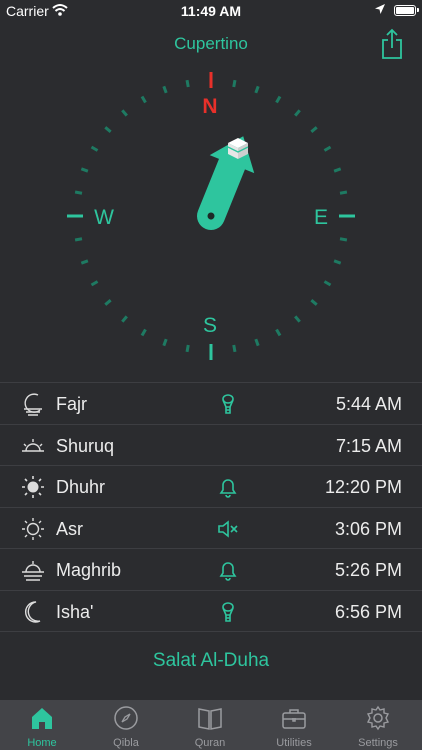  I want to click on status-bar: Carrier 11:49 AM, so click(211, 11).